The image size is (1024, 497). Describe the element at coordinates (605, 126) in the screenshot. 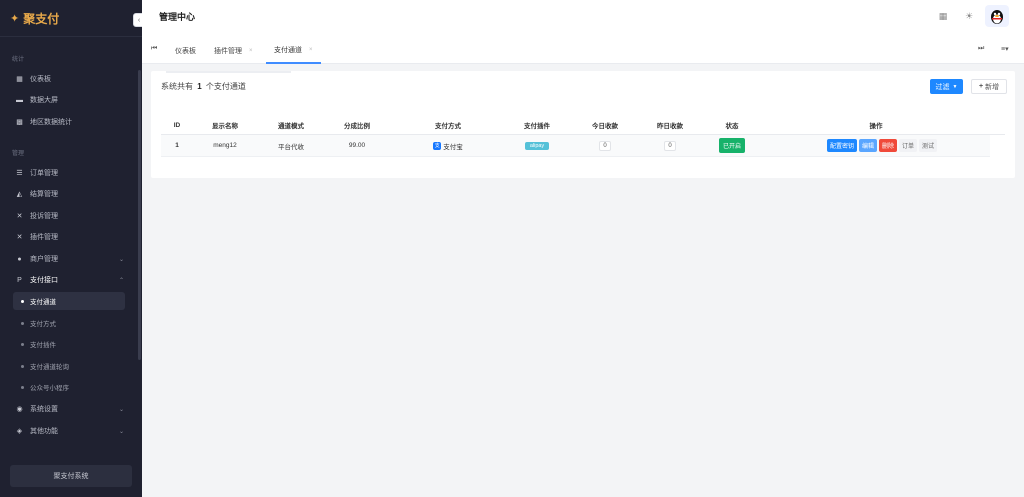

I see `col-header: 今日收款` at that location.